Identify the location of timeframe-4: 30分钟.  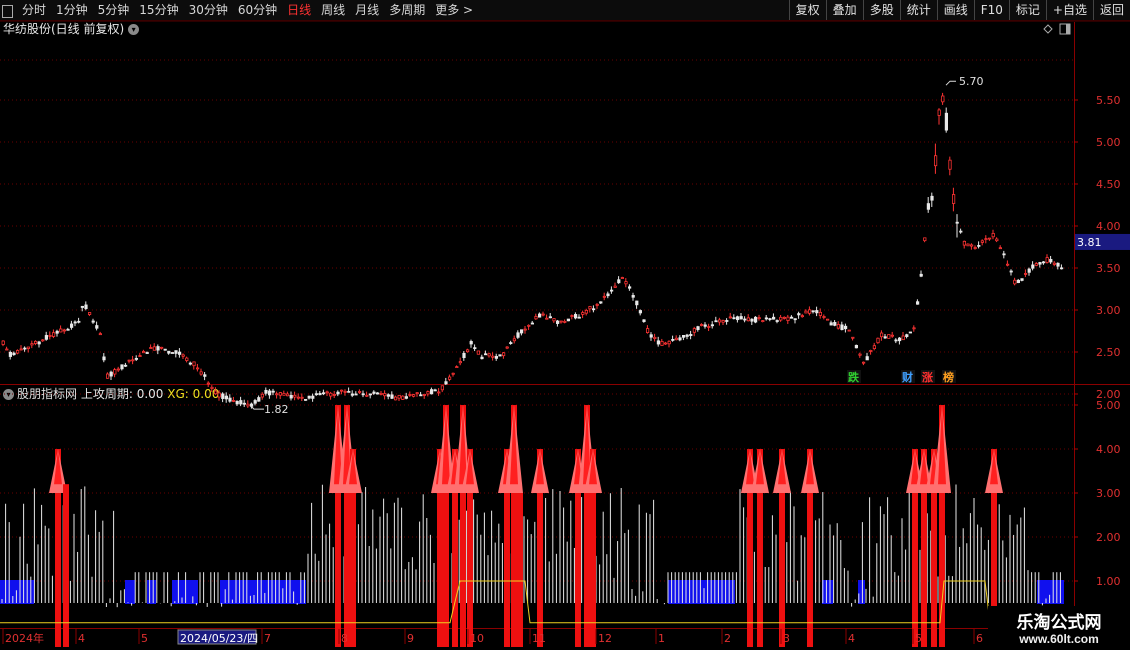
(208, 10).